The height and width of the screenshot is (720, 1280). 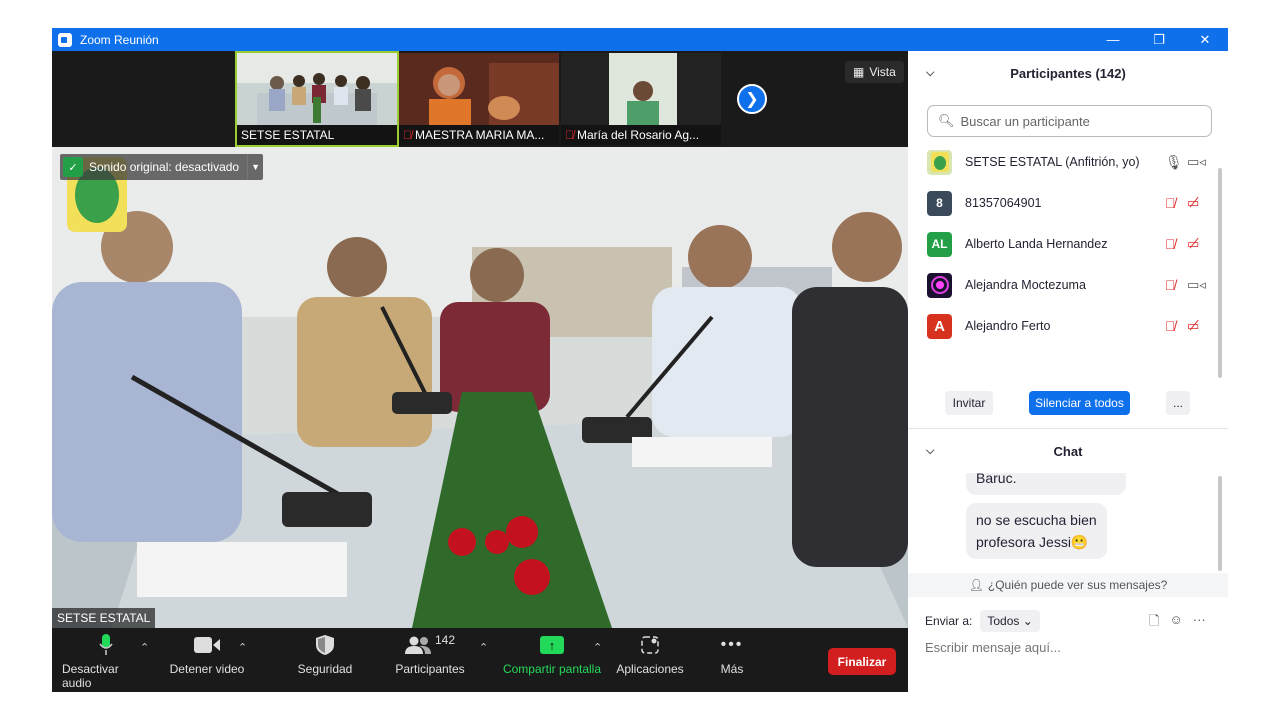 I want to click on speaker-name-label: SETSE ESTATAL, so click(x=104, y=618).